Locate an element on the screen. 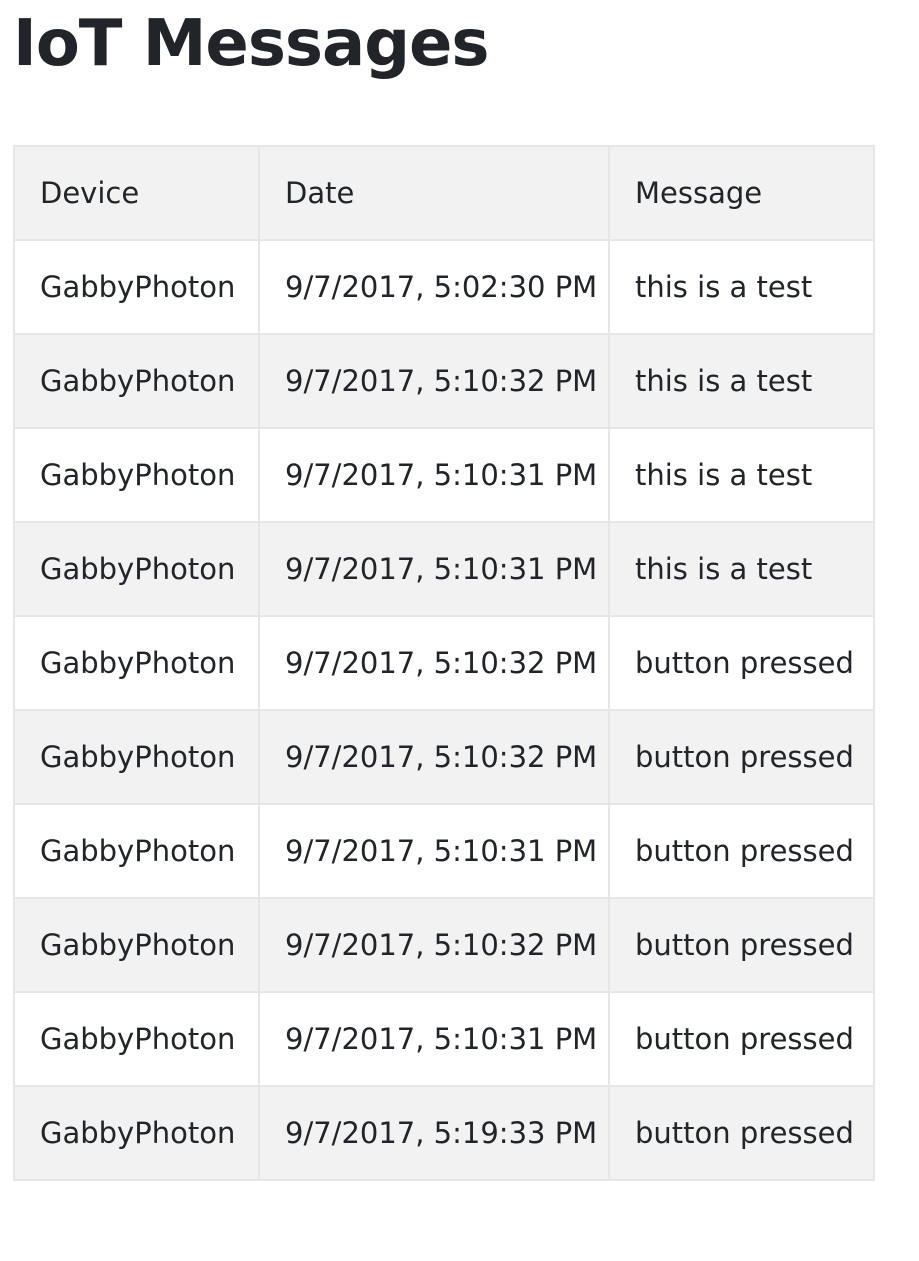 The width and height of the screenshot is (919, 1261). column-header-date: Date is located at coordinates (434, 193).